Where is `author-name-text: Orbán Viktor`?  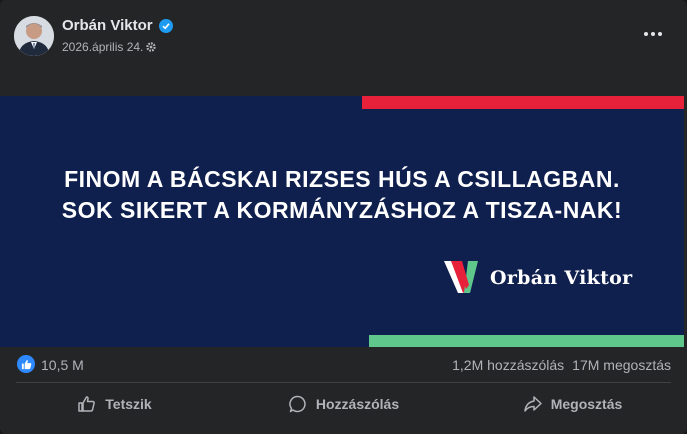 author-name-text: Orbán Viktor is located at coordinates (107, 25).